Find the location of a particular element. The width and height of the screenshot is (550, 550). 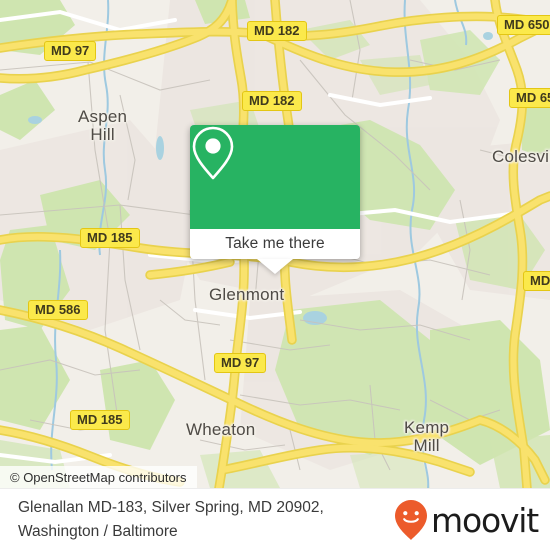

moovit-logo: moovit is located at coordinates (466, 520).